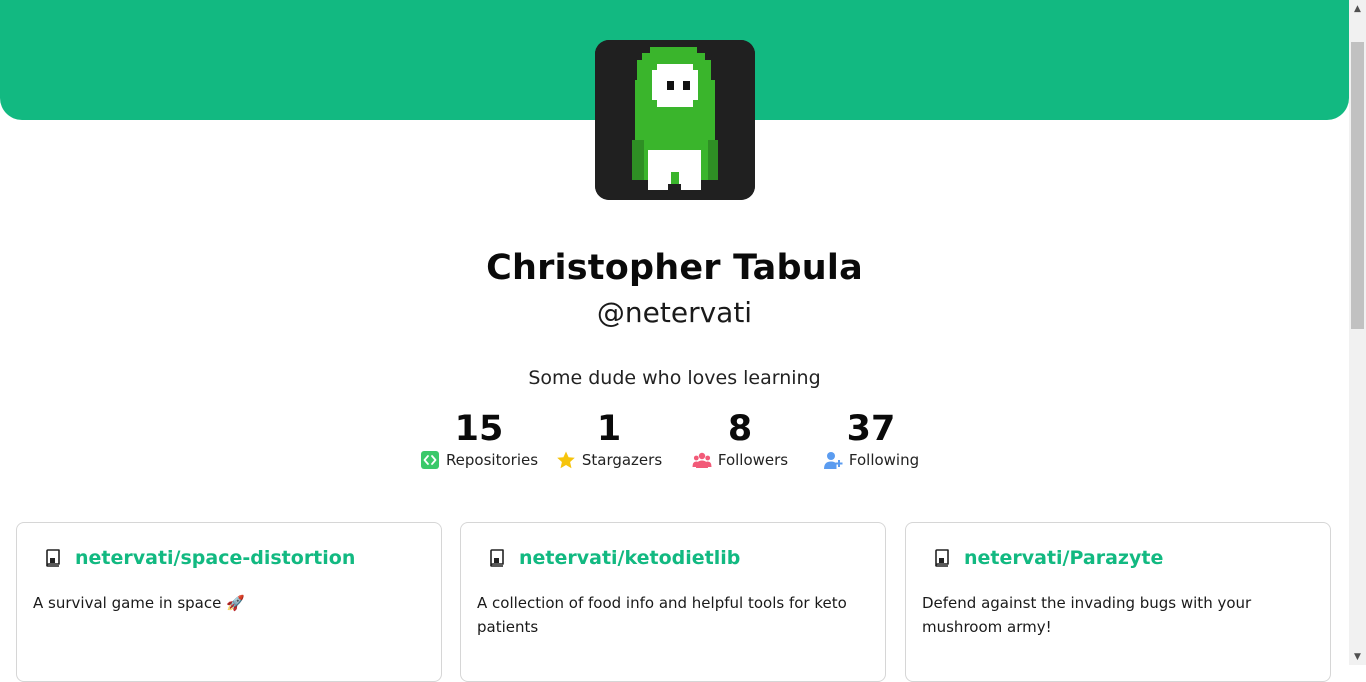  I want to click on users-icon, so click(702, 460).